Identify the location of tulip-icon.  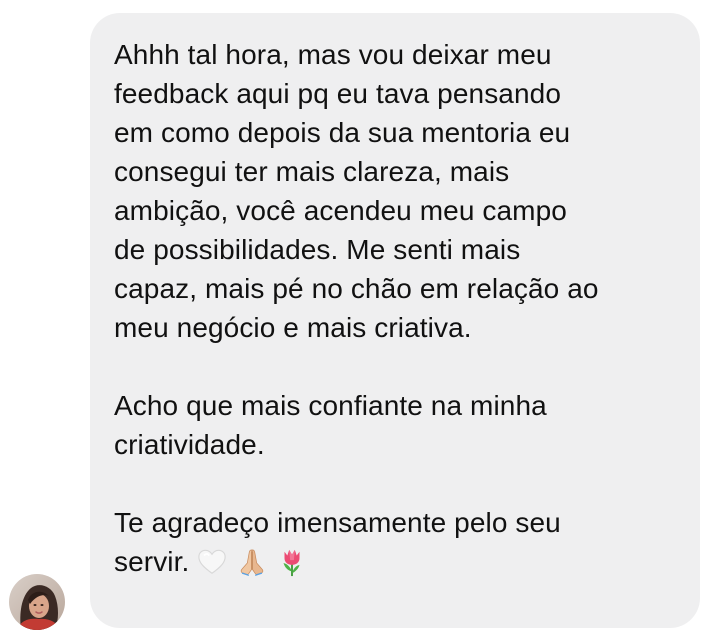
(291, 563).